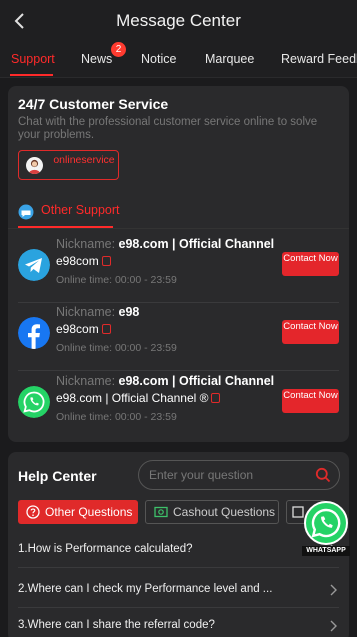 This screenshot has width=357, height=637. I want to click on faq-question: 1.How is Performance calculated?, so click(105, 549).